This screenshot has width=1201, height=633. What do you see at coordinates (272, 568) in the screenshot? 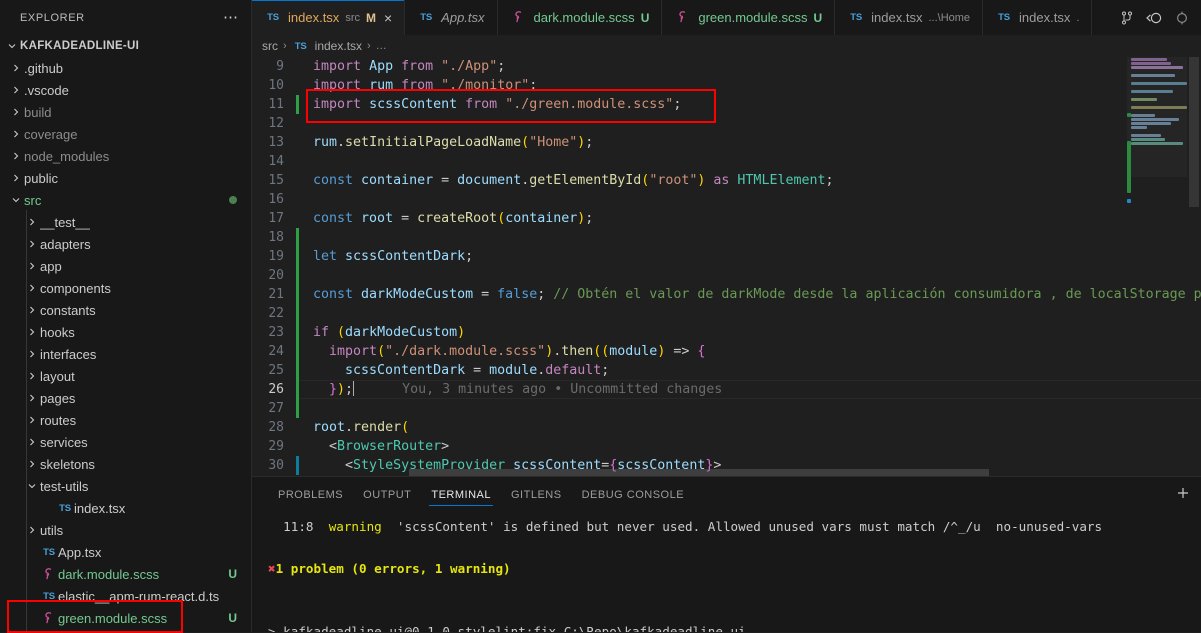
I see `terminal-problem-glyph: ✖` at bounding box center [272, 568].